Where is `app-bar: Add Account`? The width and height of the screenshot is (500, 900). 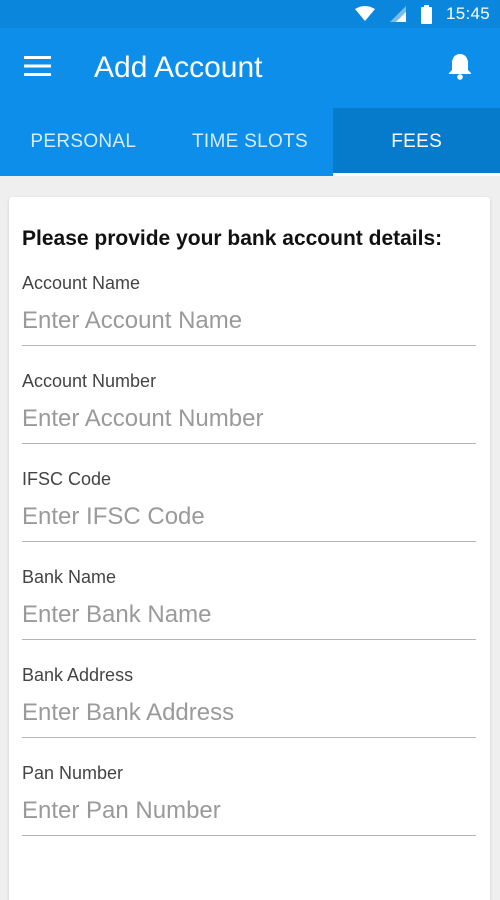 app-bar: Add Account is located at coordinates (250, 68).